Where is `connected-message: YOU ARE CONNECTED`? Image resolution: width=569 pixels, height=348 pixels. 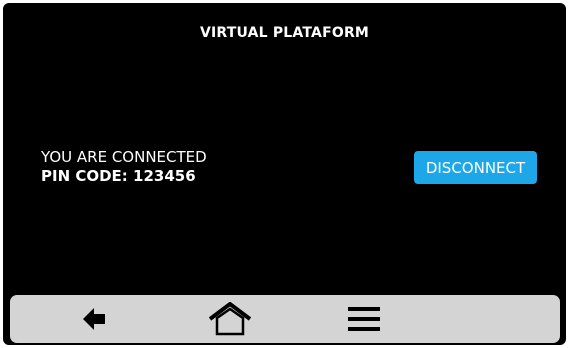
connected-message: YOU ARE CONNECTED is located at coordinates (124, 157).